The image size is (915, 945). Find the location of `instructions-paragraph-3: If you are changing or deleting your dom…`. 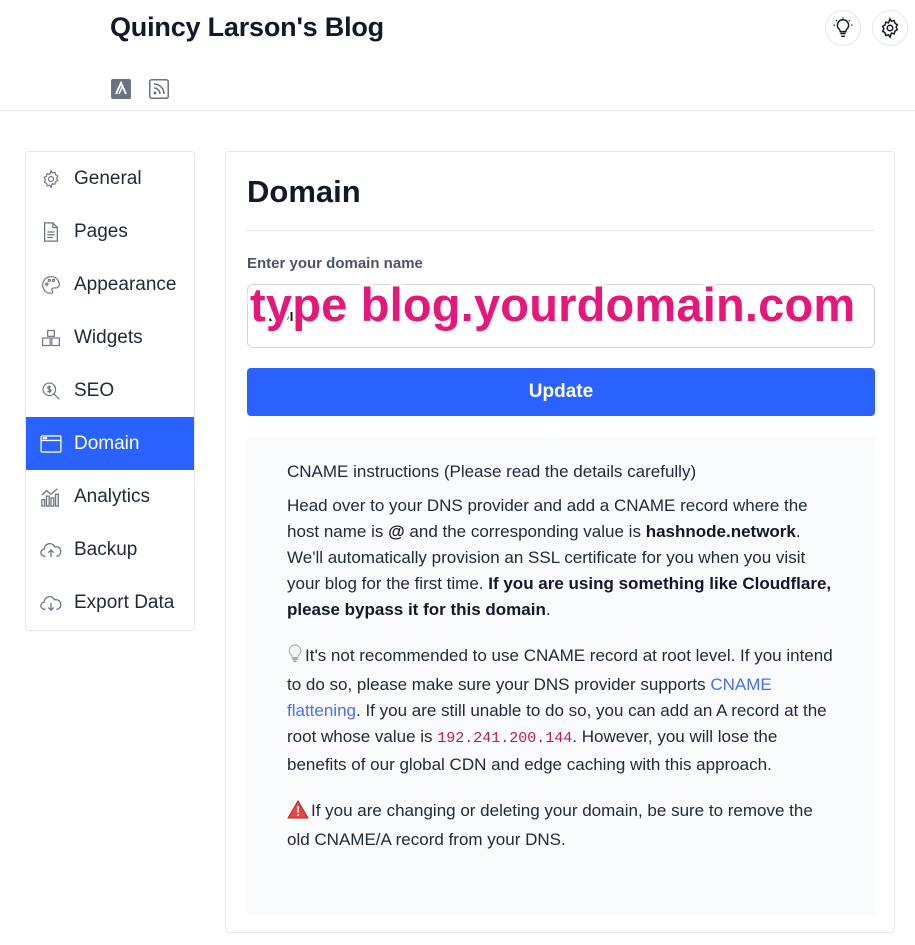

instructions-paragraph-3: If you are changing or deleting your dom… is located at coordinates (550, 824).